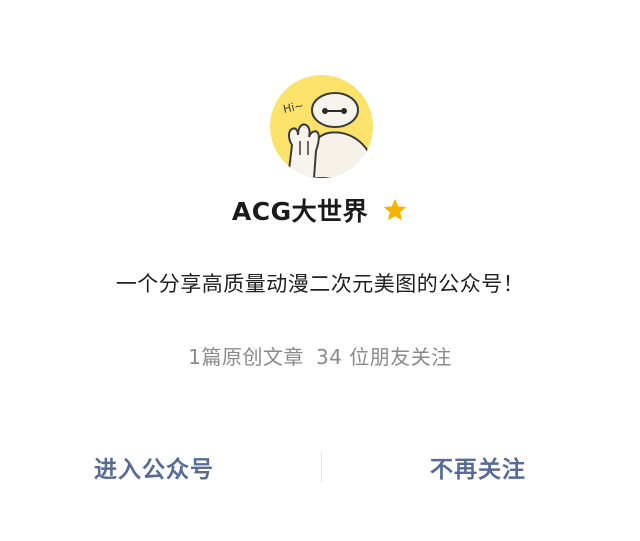  I want to click on unfollow-button: 不再关注, so click(478, 467).